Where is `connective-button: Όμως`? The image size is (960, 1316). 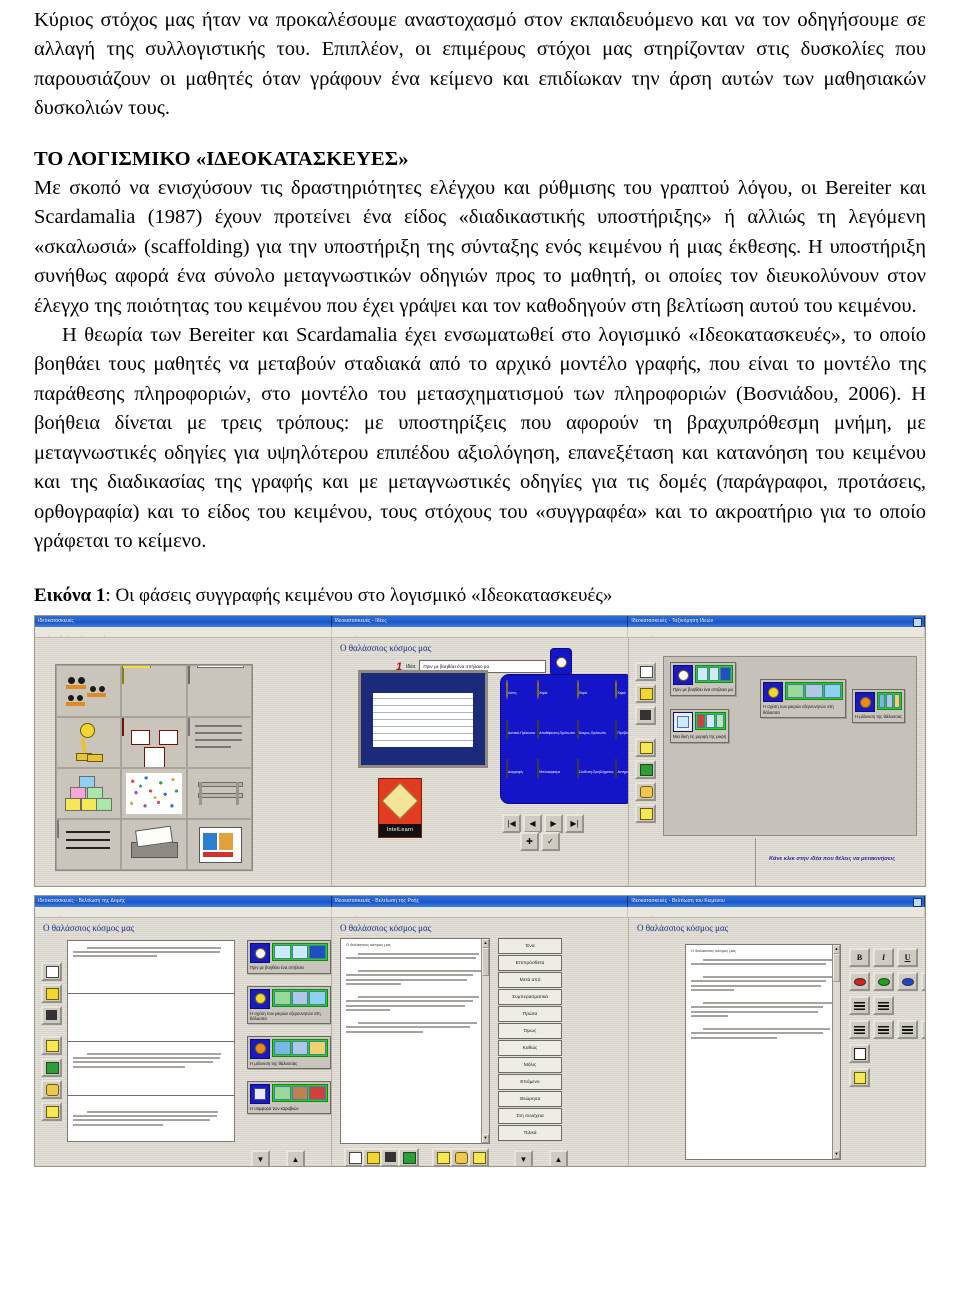
connective-button: Όμως is located at coordinates (530, 1031).